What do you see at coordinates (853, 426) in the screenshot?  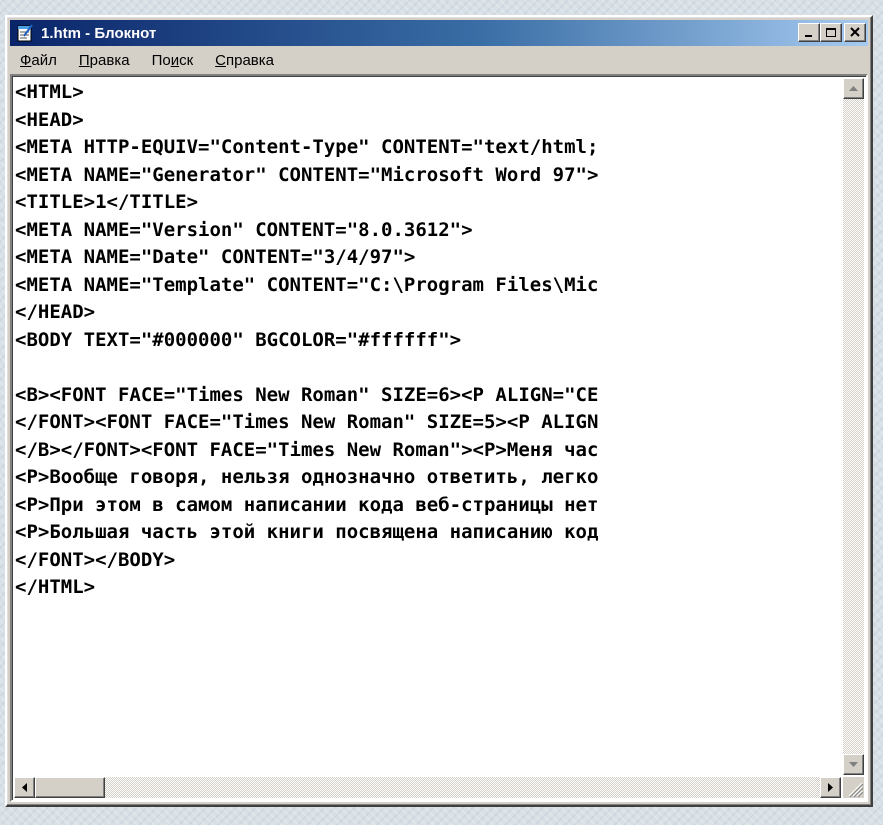 I see `vertical-scrollbar` at bounding box center [853, 426].